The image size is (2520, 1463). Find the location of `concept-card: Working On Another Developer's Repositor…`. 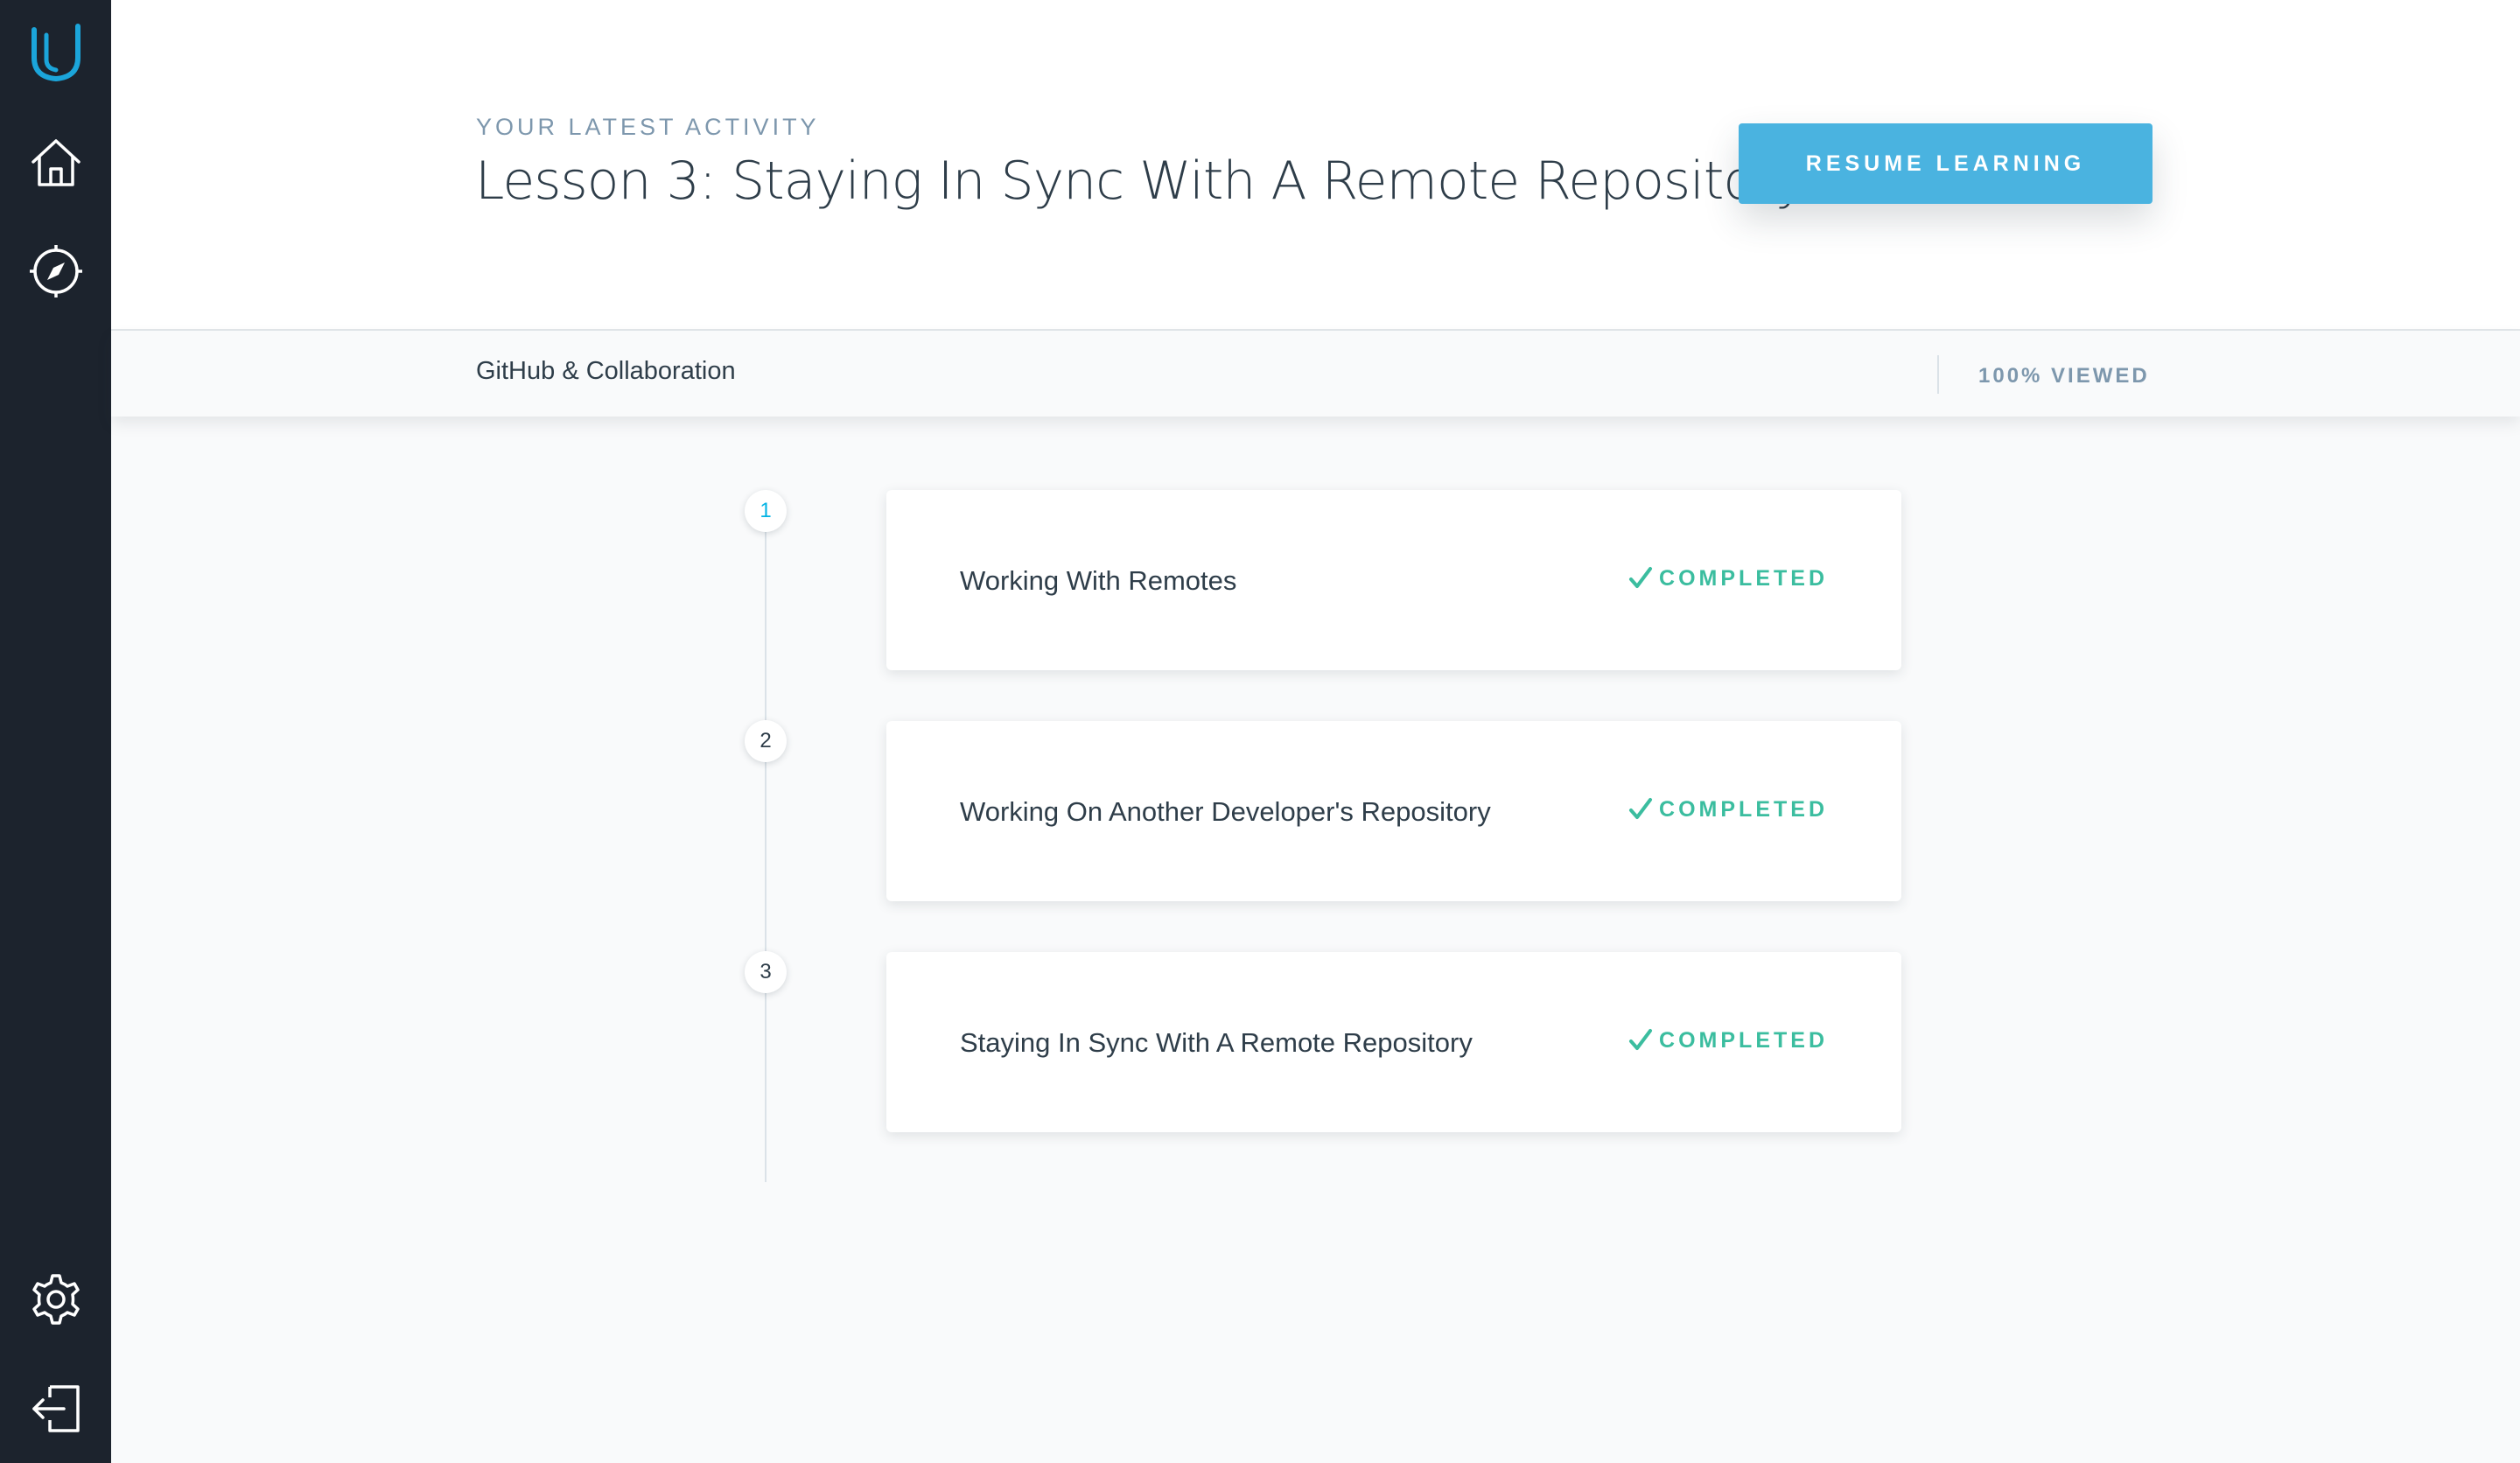

concept-card: Working On Another Developer's Repositor… is located at coordinates (1393, 811).